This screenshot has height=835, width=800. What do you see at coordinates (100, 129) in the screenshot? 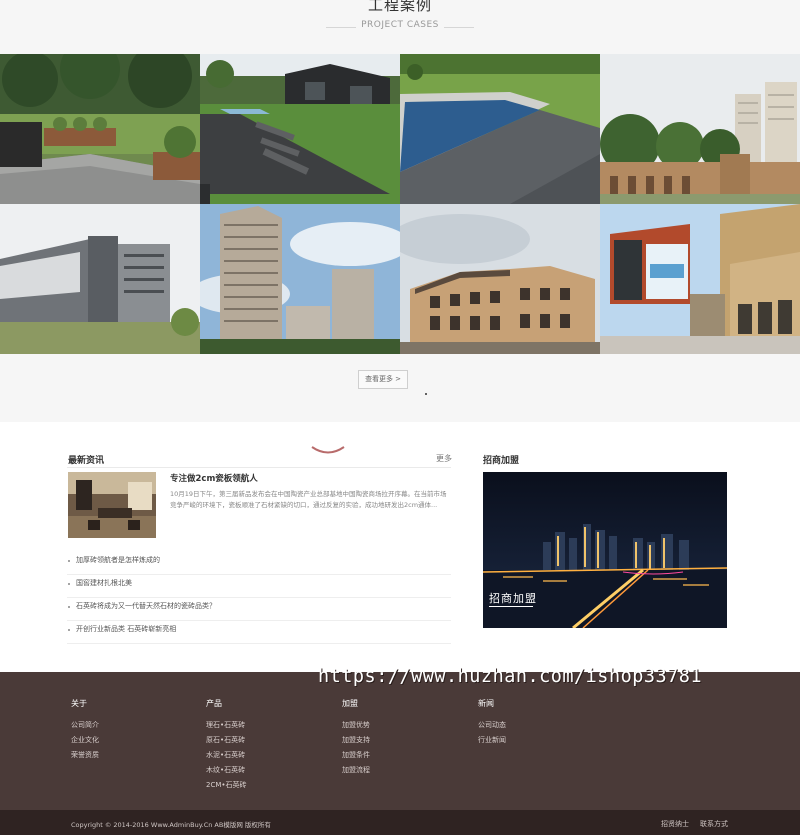
I see `project-case-garden-patio` at bounding box center [100, 129].